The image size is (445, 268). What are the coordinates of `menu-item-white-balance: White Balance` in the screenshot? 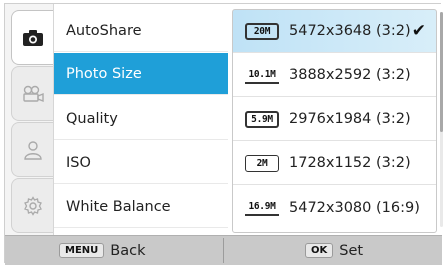 It's located at (141, 207).